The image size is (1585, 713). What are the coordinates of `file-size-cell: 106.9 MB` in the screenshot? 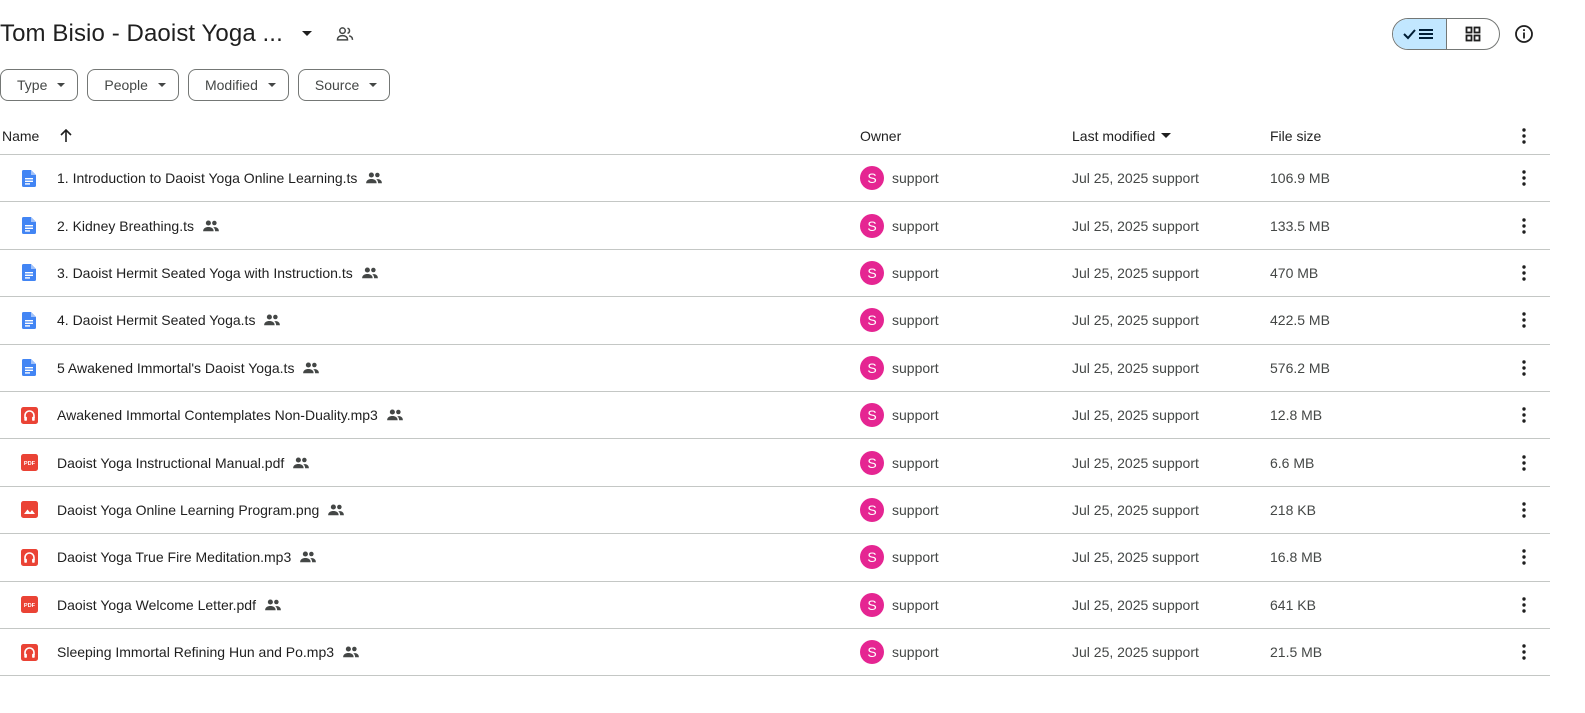 It's located at (1300, 178).